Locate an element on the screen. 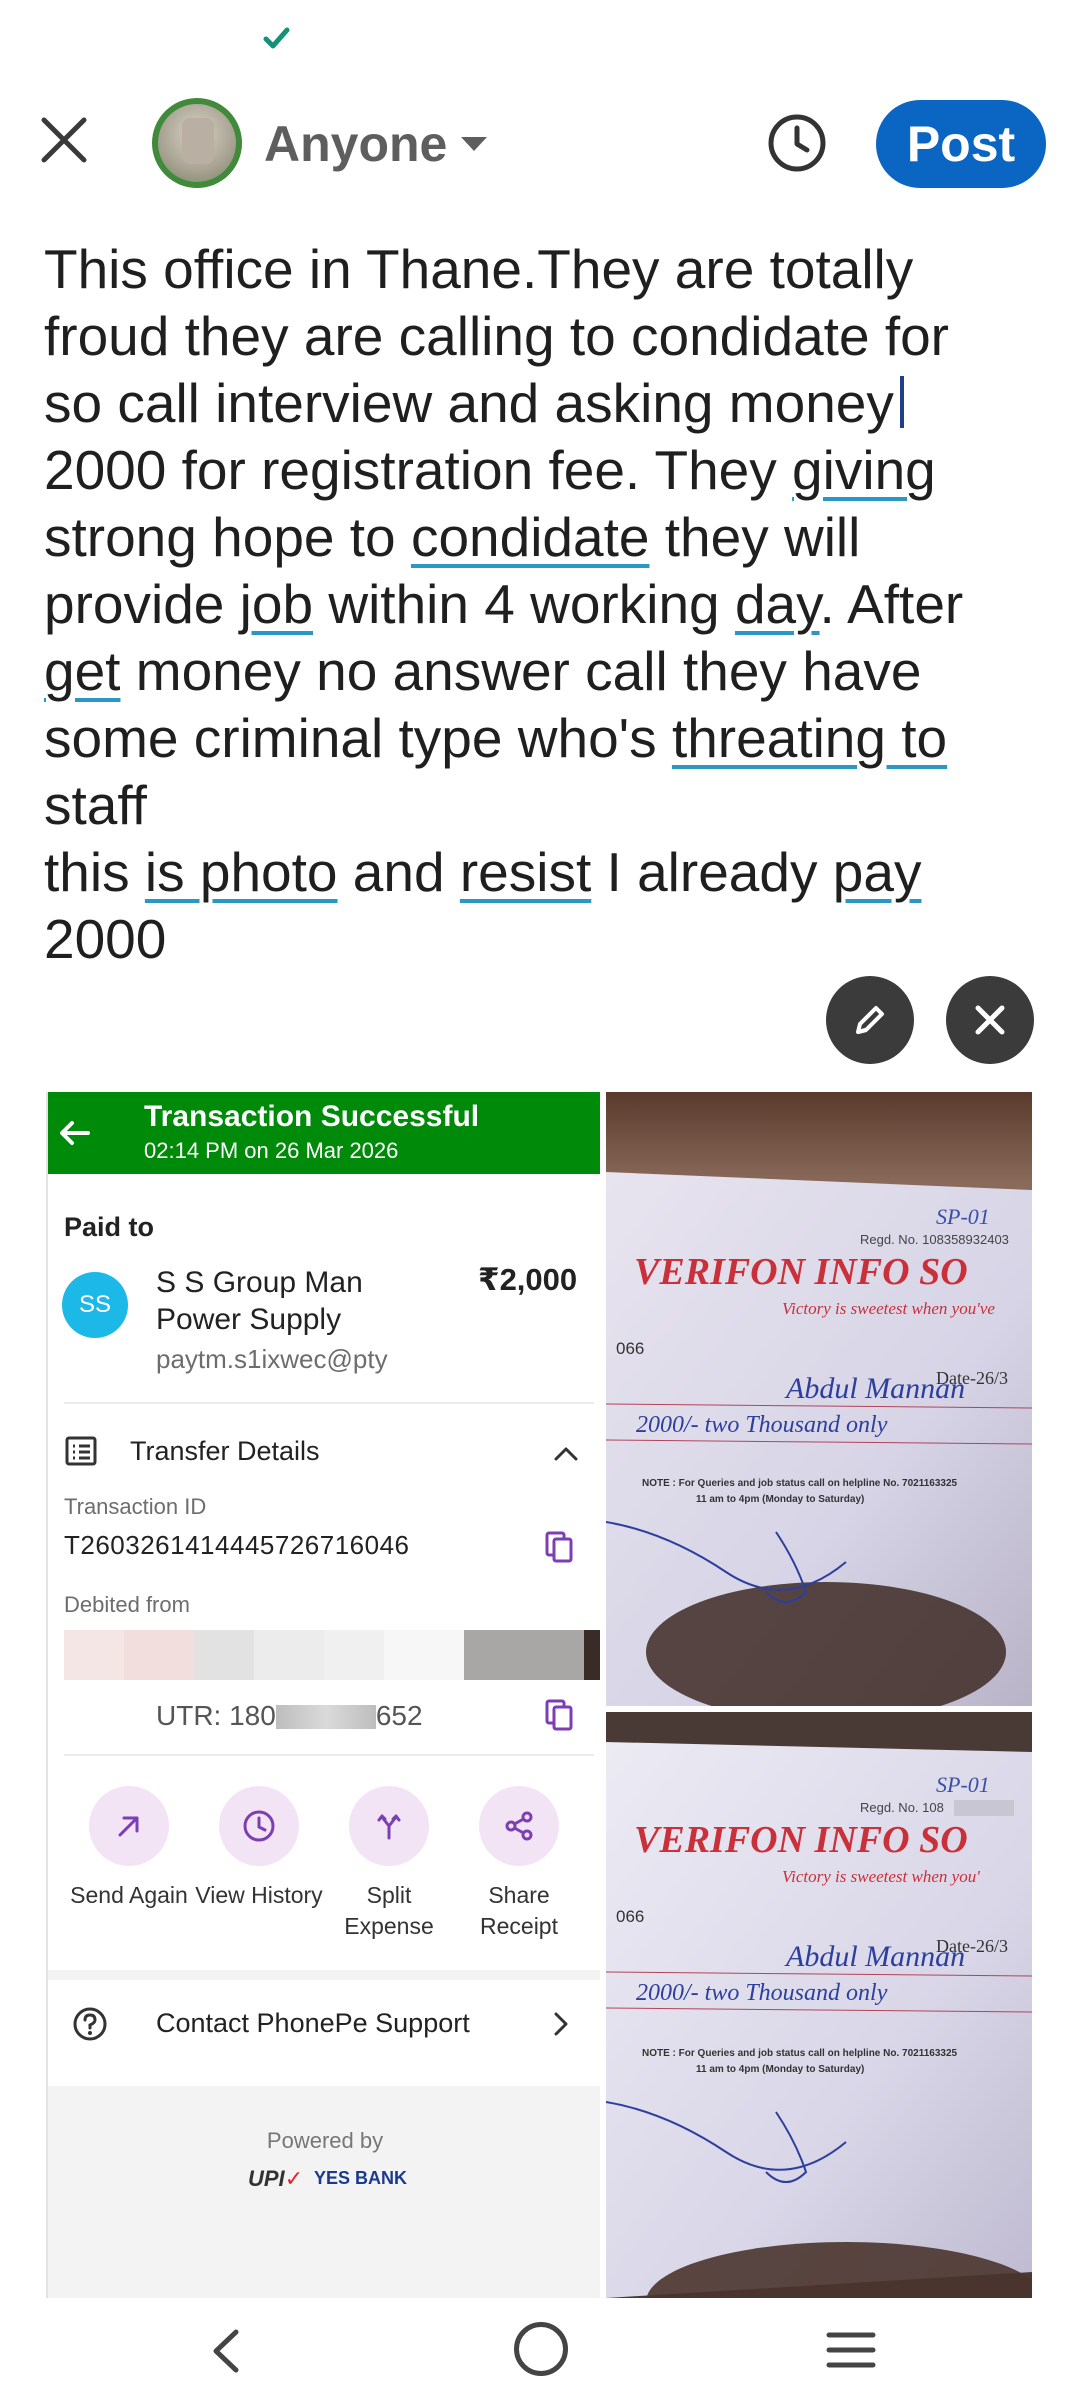 Image resolution: width=1080 pixels, height=2408 pixels. post-line: This office in Thane.They are totally is located at coordinates (479, 269).